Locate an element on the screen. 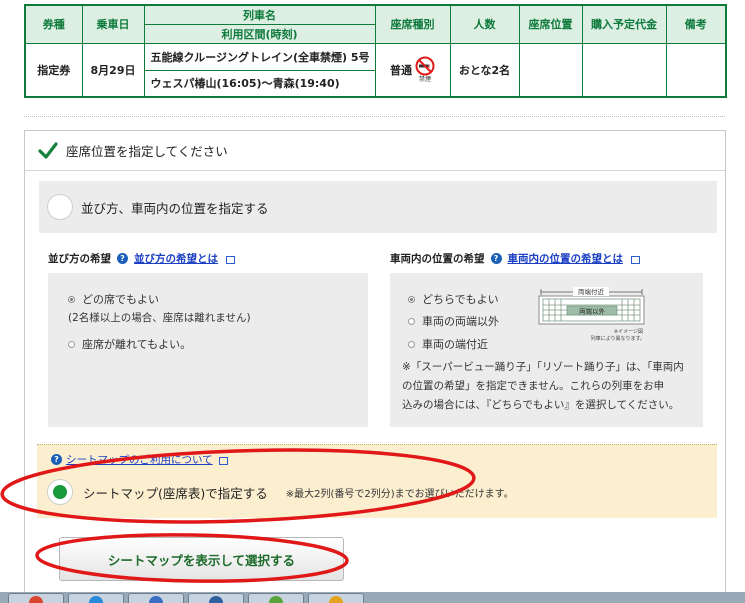  position-option-either: どちらでもよい is located at coordinates (453, 299).